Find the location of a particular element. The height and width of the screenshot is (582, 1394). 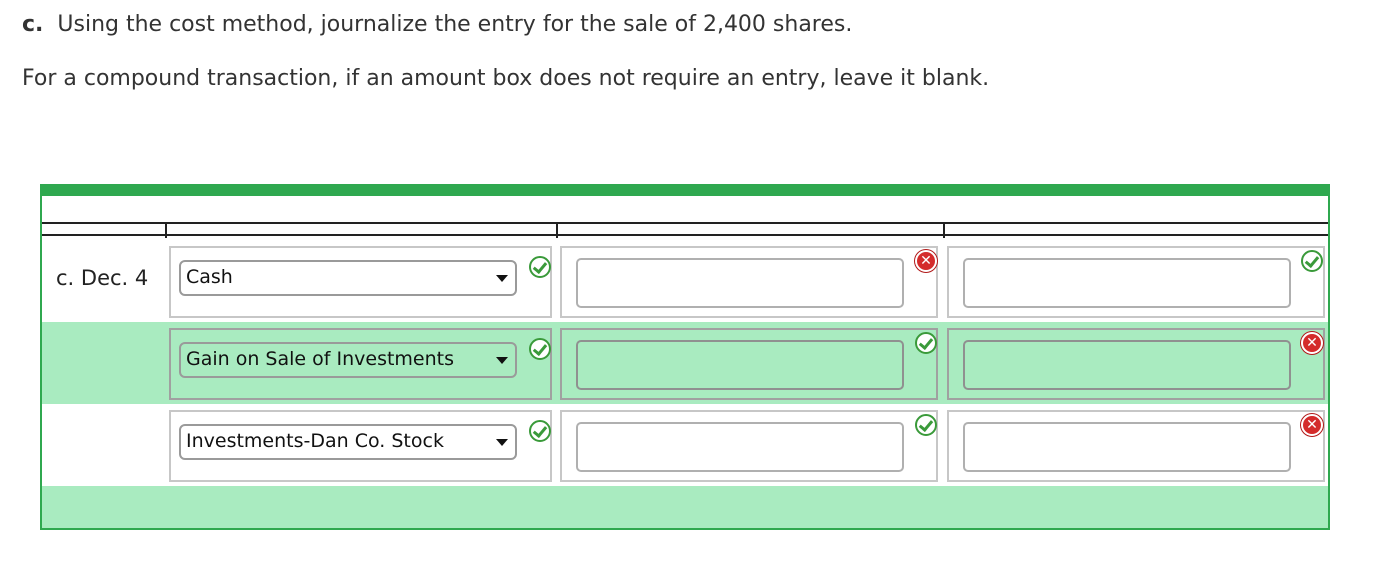

account-select: Cash is located at coordinates (348, 278).